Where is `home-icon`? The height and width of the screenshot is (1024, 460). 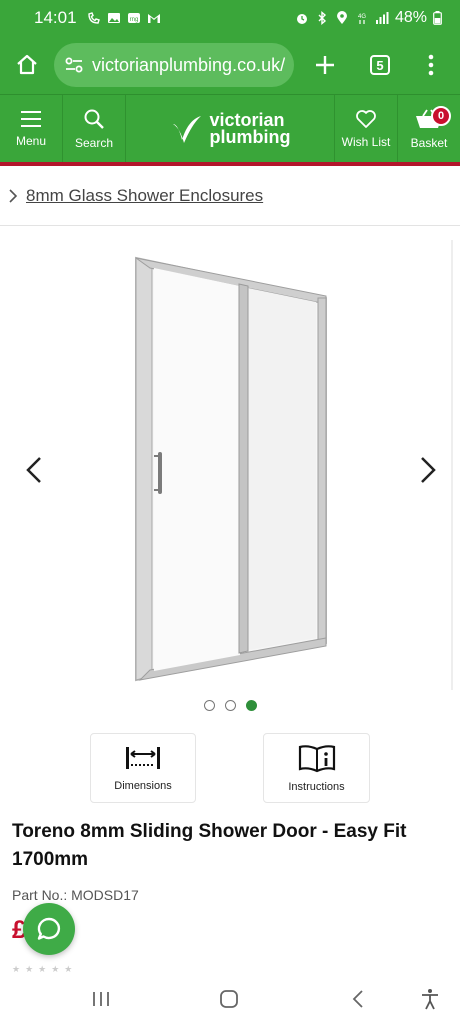 home-icon is located at coordinates (27, 64).